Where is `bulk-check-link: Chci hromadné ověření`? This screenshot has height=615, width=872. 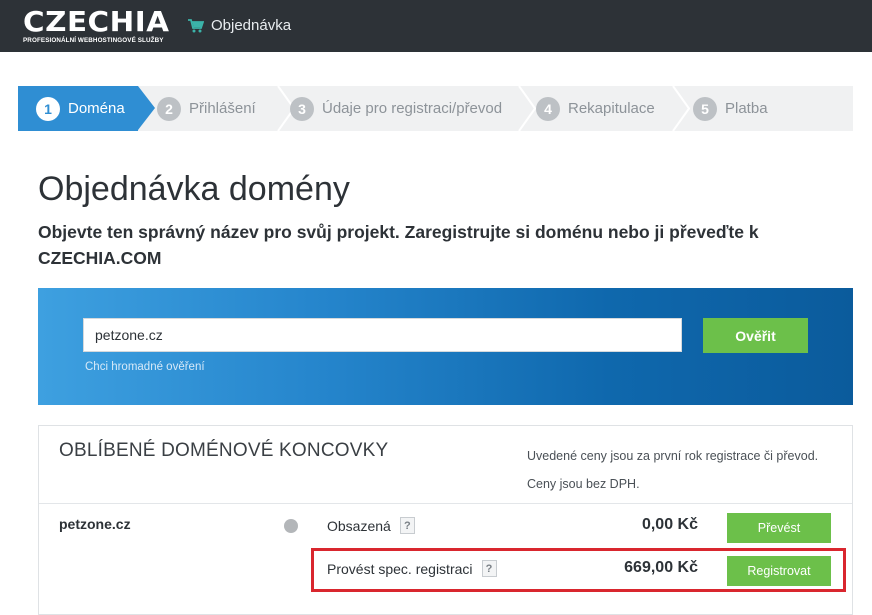 bulk-check-link: Chci hromadné ověření is located at coordinates (145, 367).